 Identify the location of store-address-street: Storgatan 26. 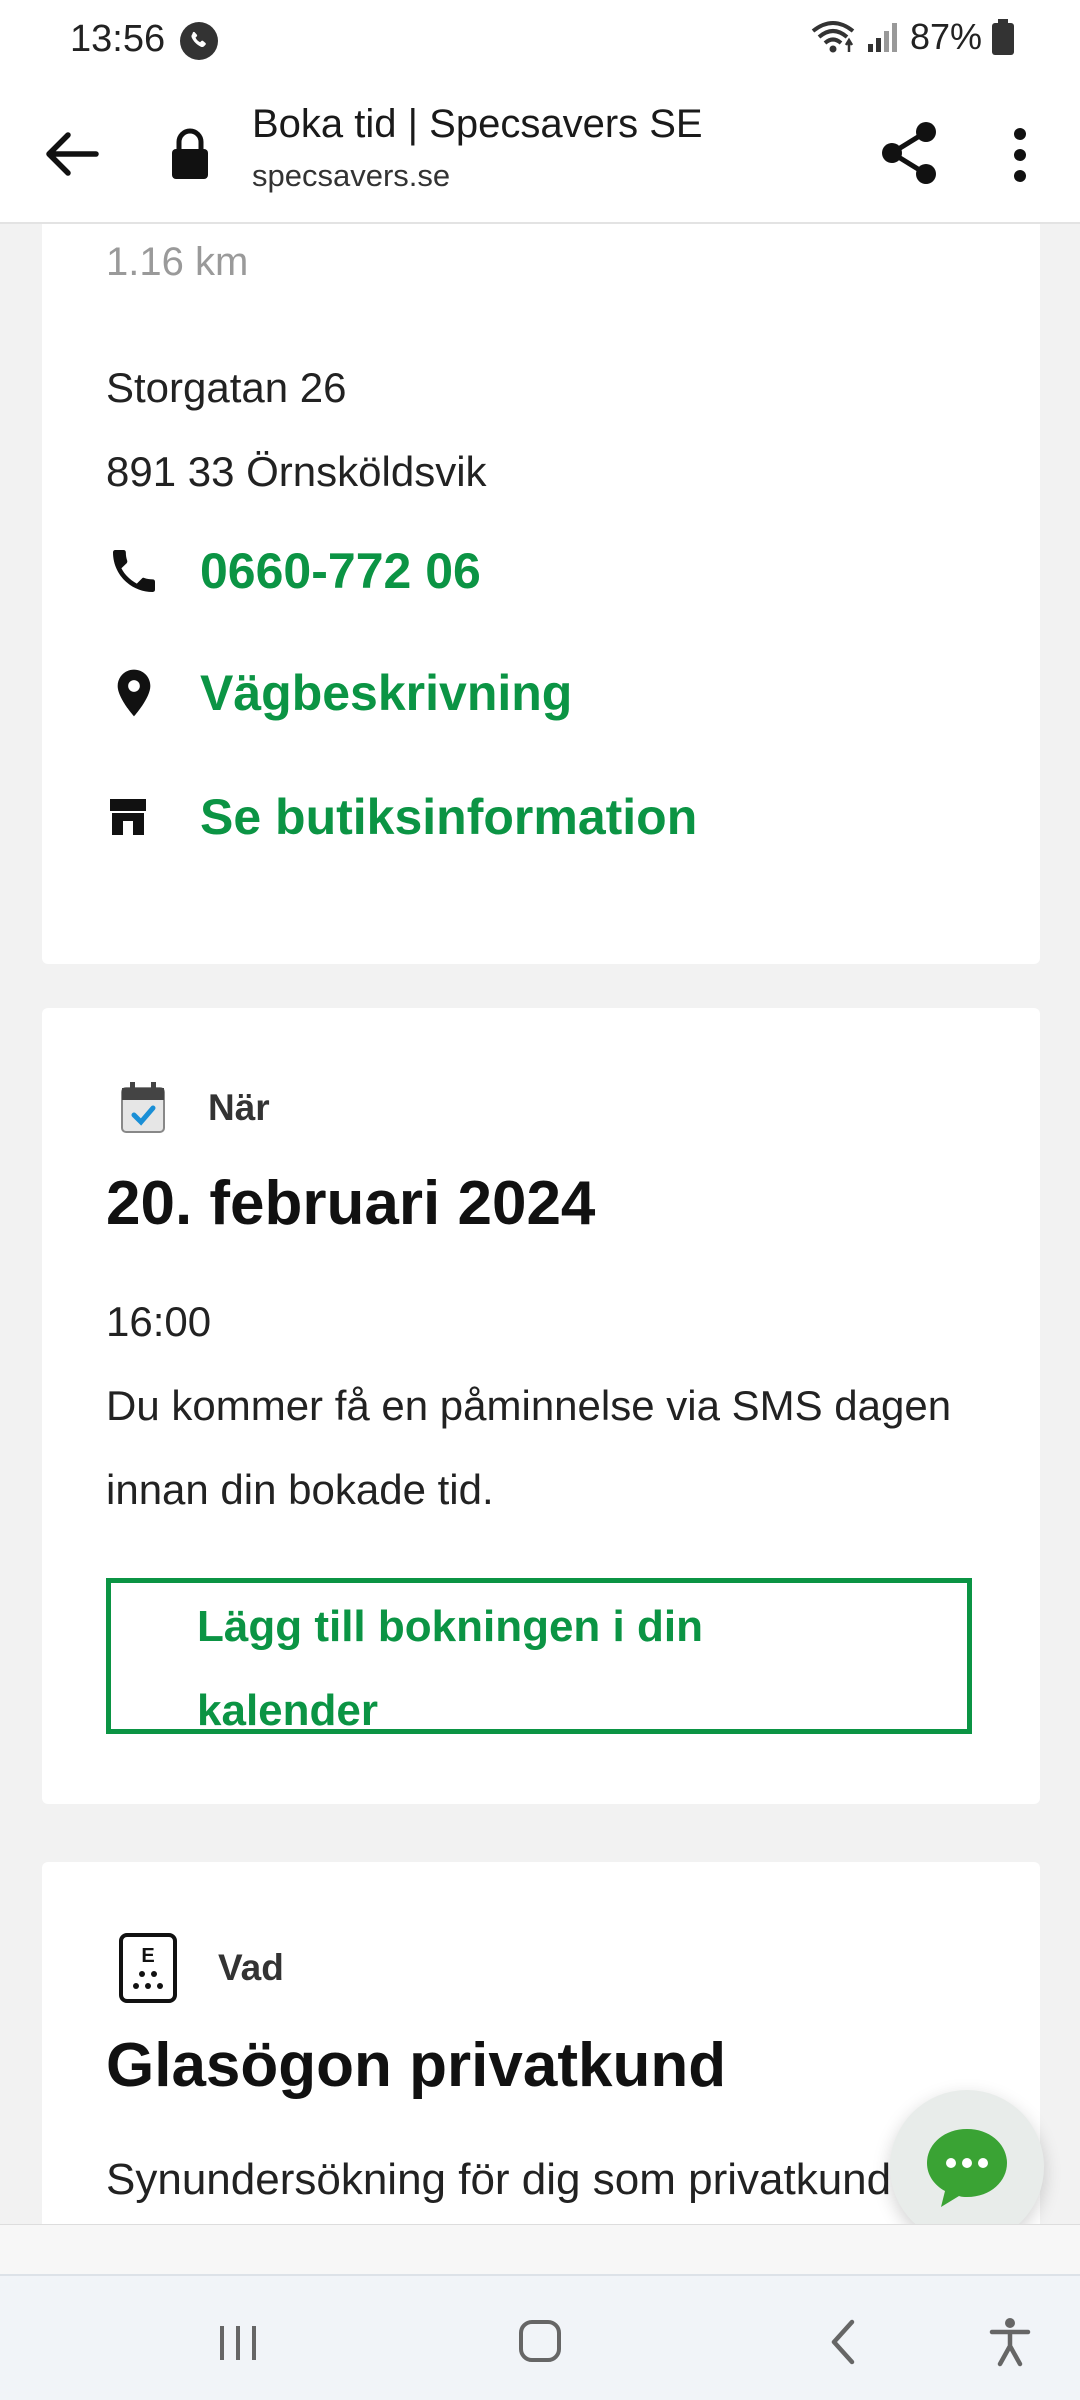
(226, 387).